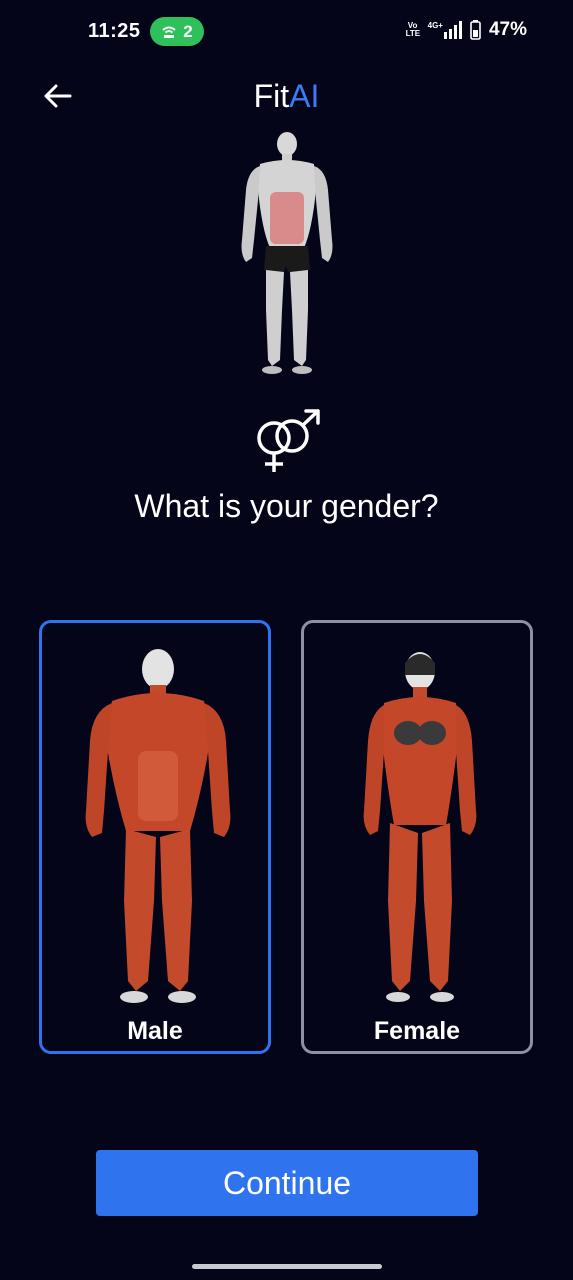 The image size is (573, 1280). I want to click on hotspot-icon, so click(169, 32).